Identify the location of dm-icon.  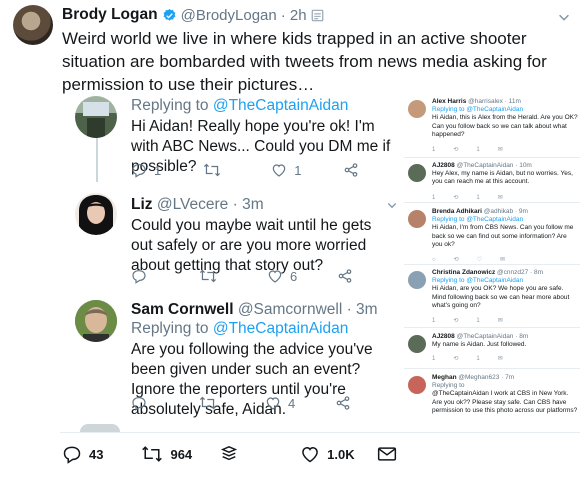
(229, 454).